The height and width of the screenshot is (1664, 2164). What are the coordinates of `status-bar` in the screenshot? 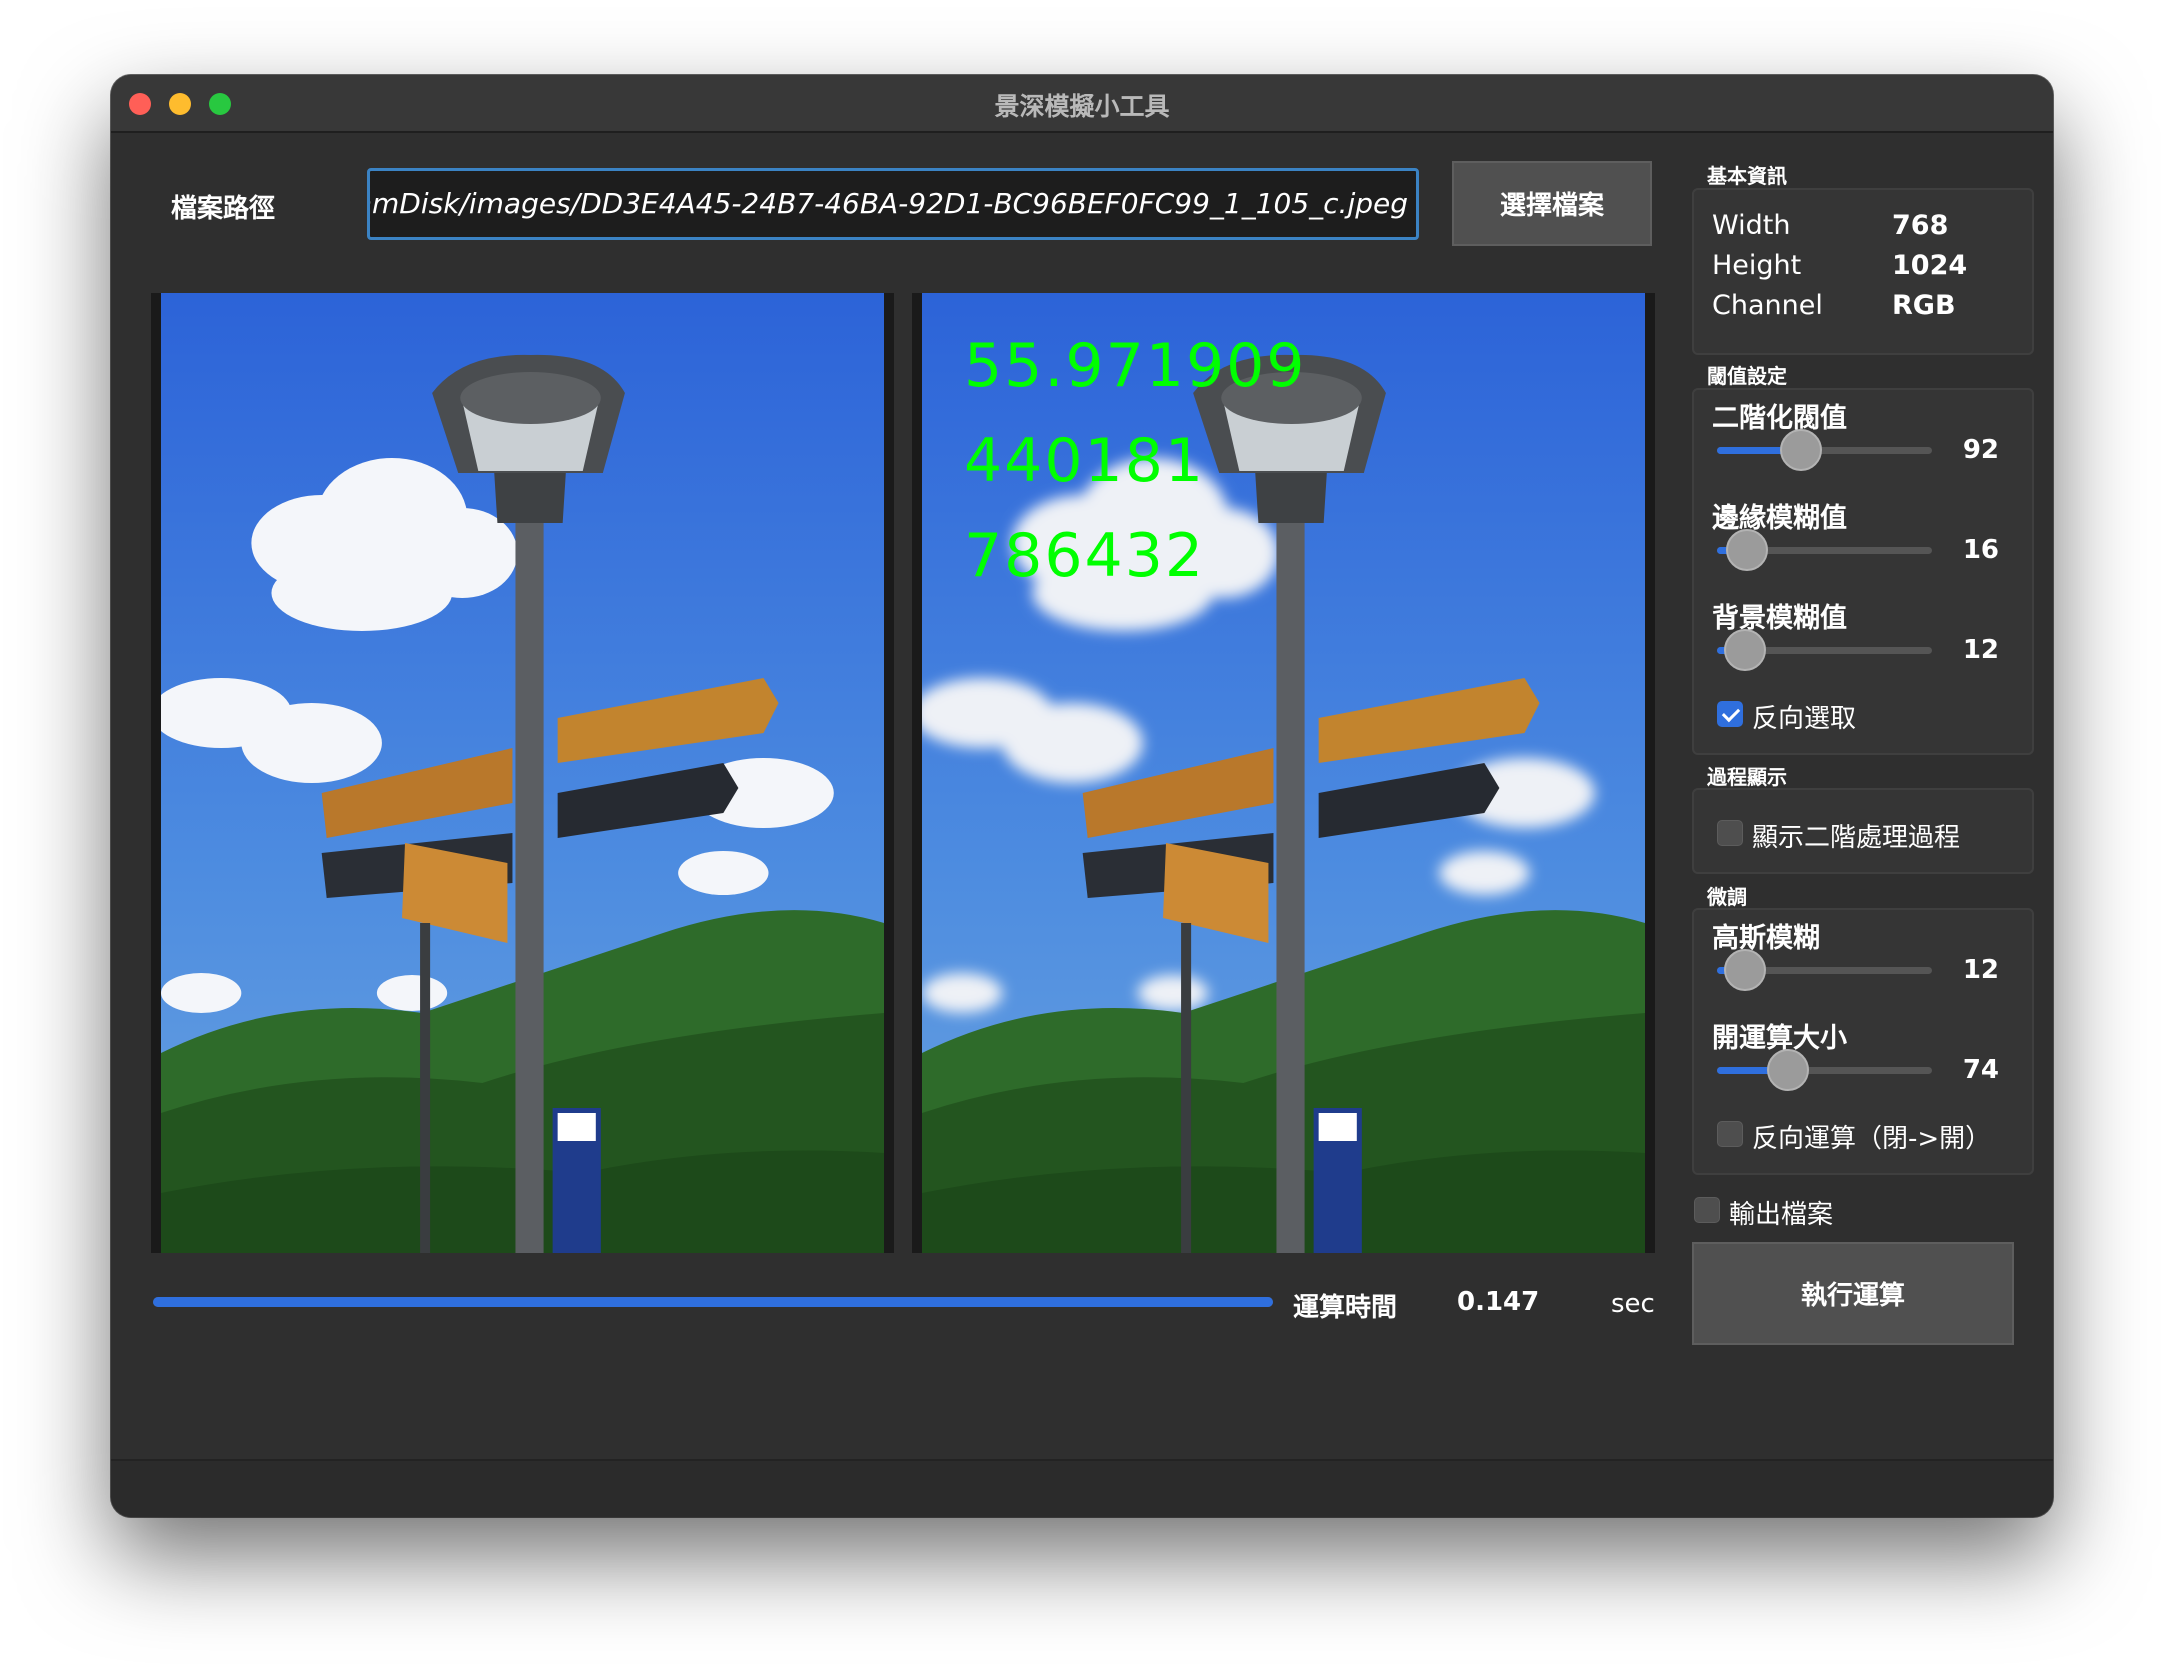 It's located at (1082, 1488).